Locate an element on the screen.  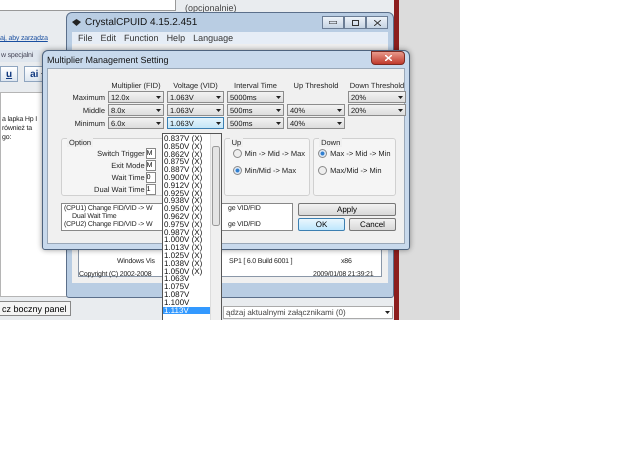
list-item: 1.087V is located at coordinates (186, 294).